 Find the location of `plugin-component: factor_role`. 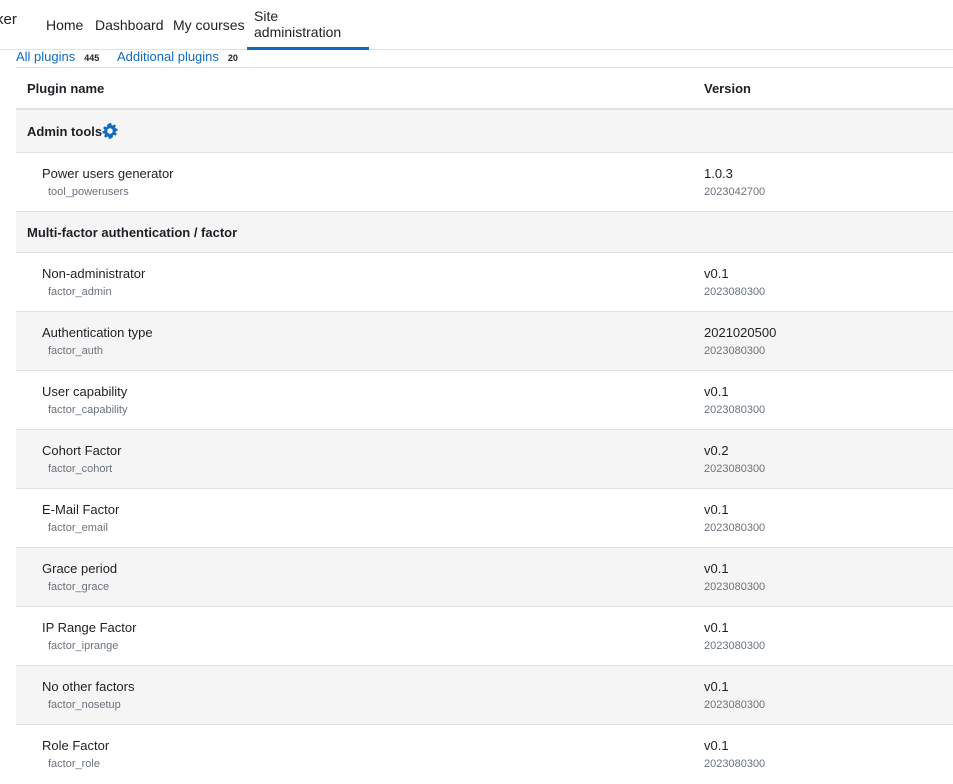

plugin-component: factor_role is located at coordinates (74, 764).